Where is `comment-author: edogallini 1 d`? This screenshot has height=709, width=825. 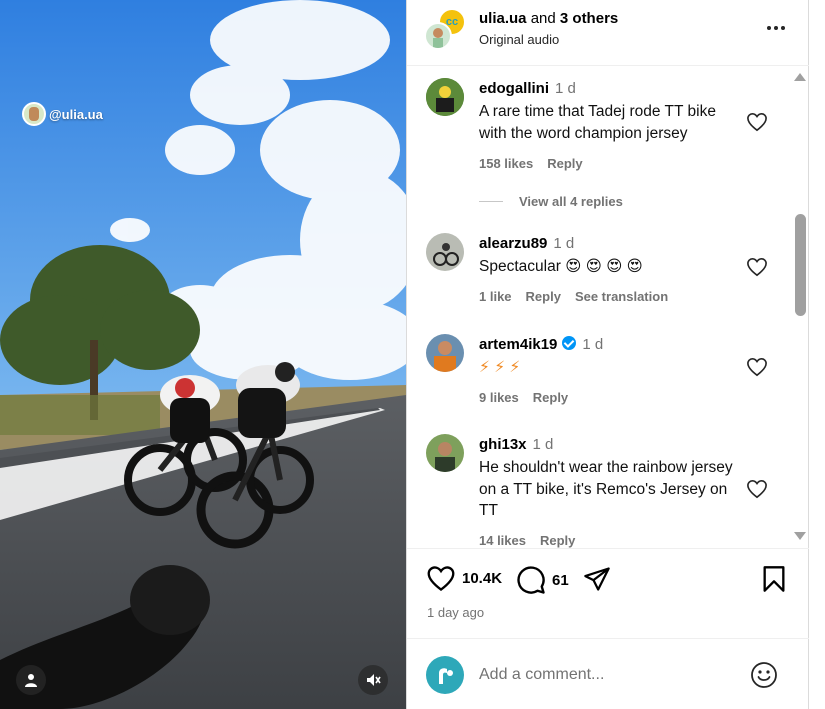
comment-author: edogallini 1 d is located at coordinates (527, 88).